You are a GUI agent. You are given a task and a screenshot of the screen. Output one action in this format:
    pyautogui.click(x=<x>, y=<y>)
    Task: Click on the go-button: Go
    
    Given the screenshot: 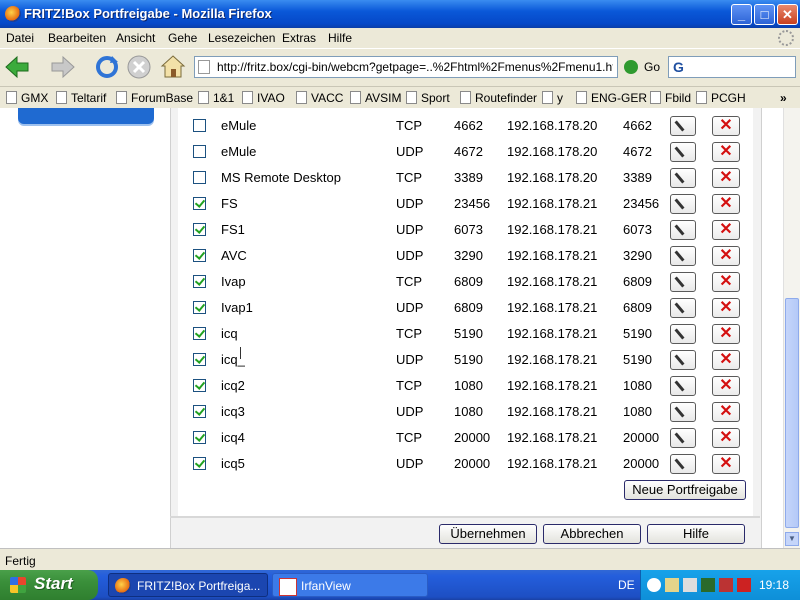 What is the action you would take?
    pyautogui.click(x=652, y=67)
    